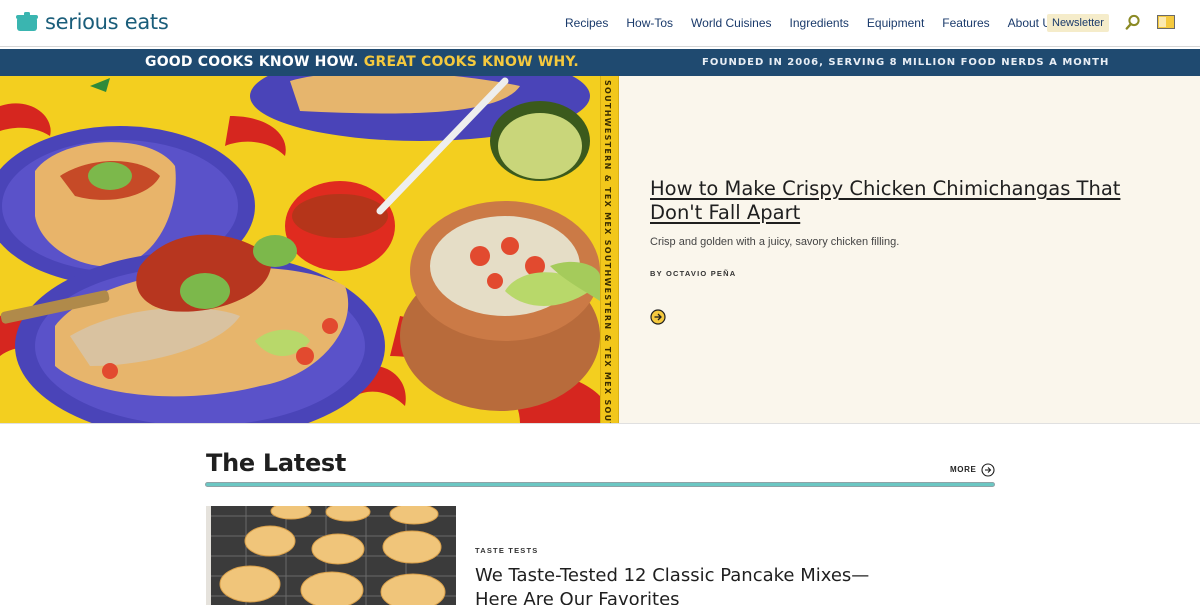 Image resolution: width=1200 pixels, height=605 pixels. What do you see at coordinates (506, 550) in the screenshot?
I see `card-eyebrow: TASTE TESTS` at bounding box center [506, 550].